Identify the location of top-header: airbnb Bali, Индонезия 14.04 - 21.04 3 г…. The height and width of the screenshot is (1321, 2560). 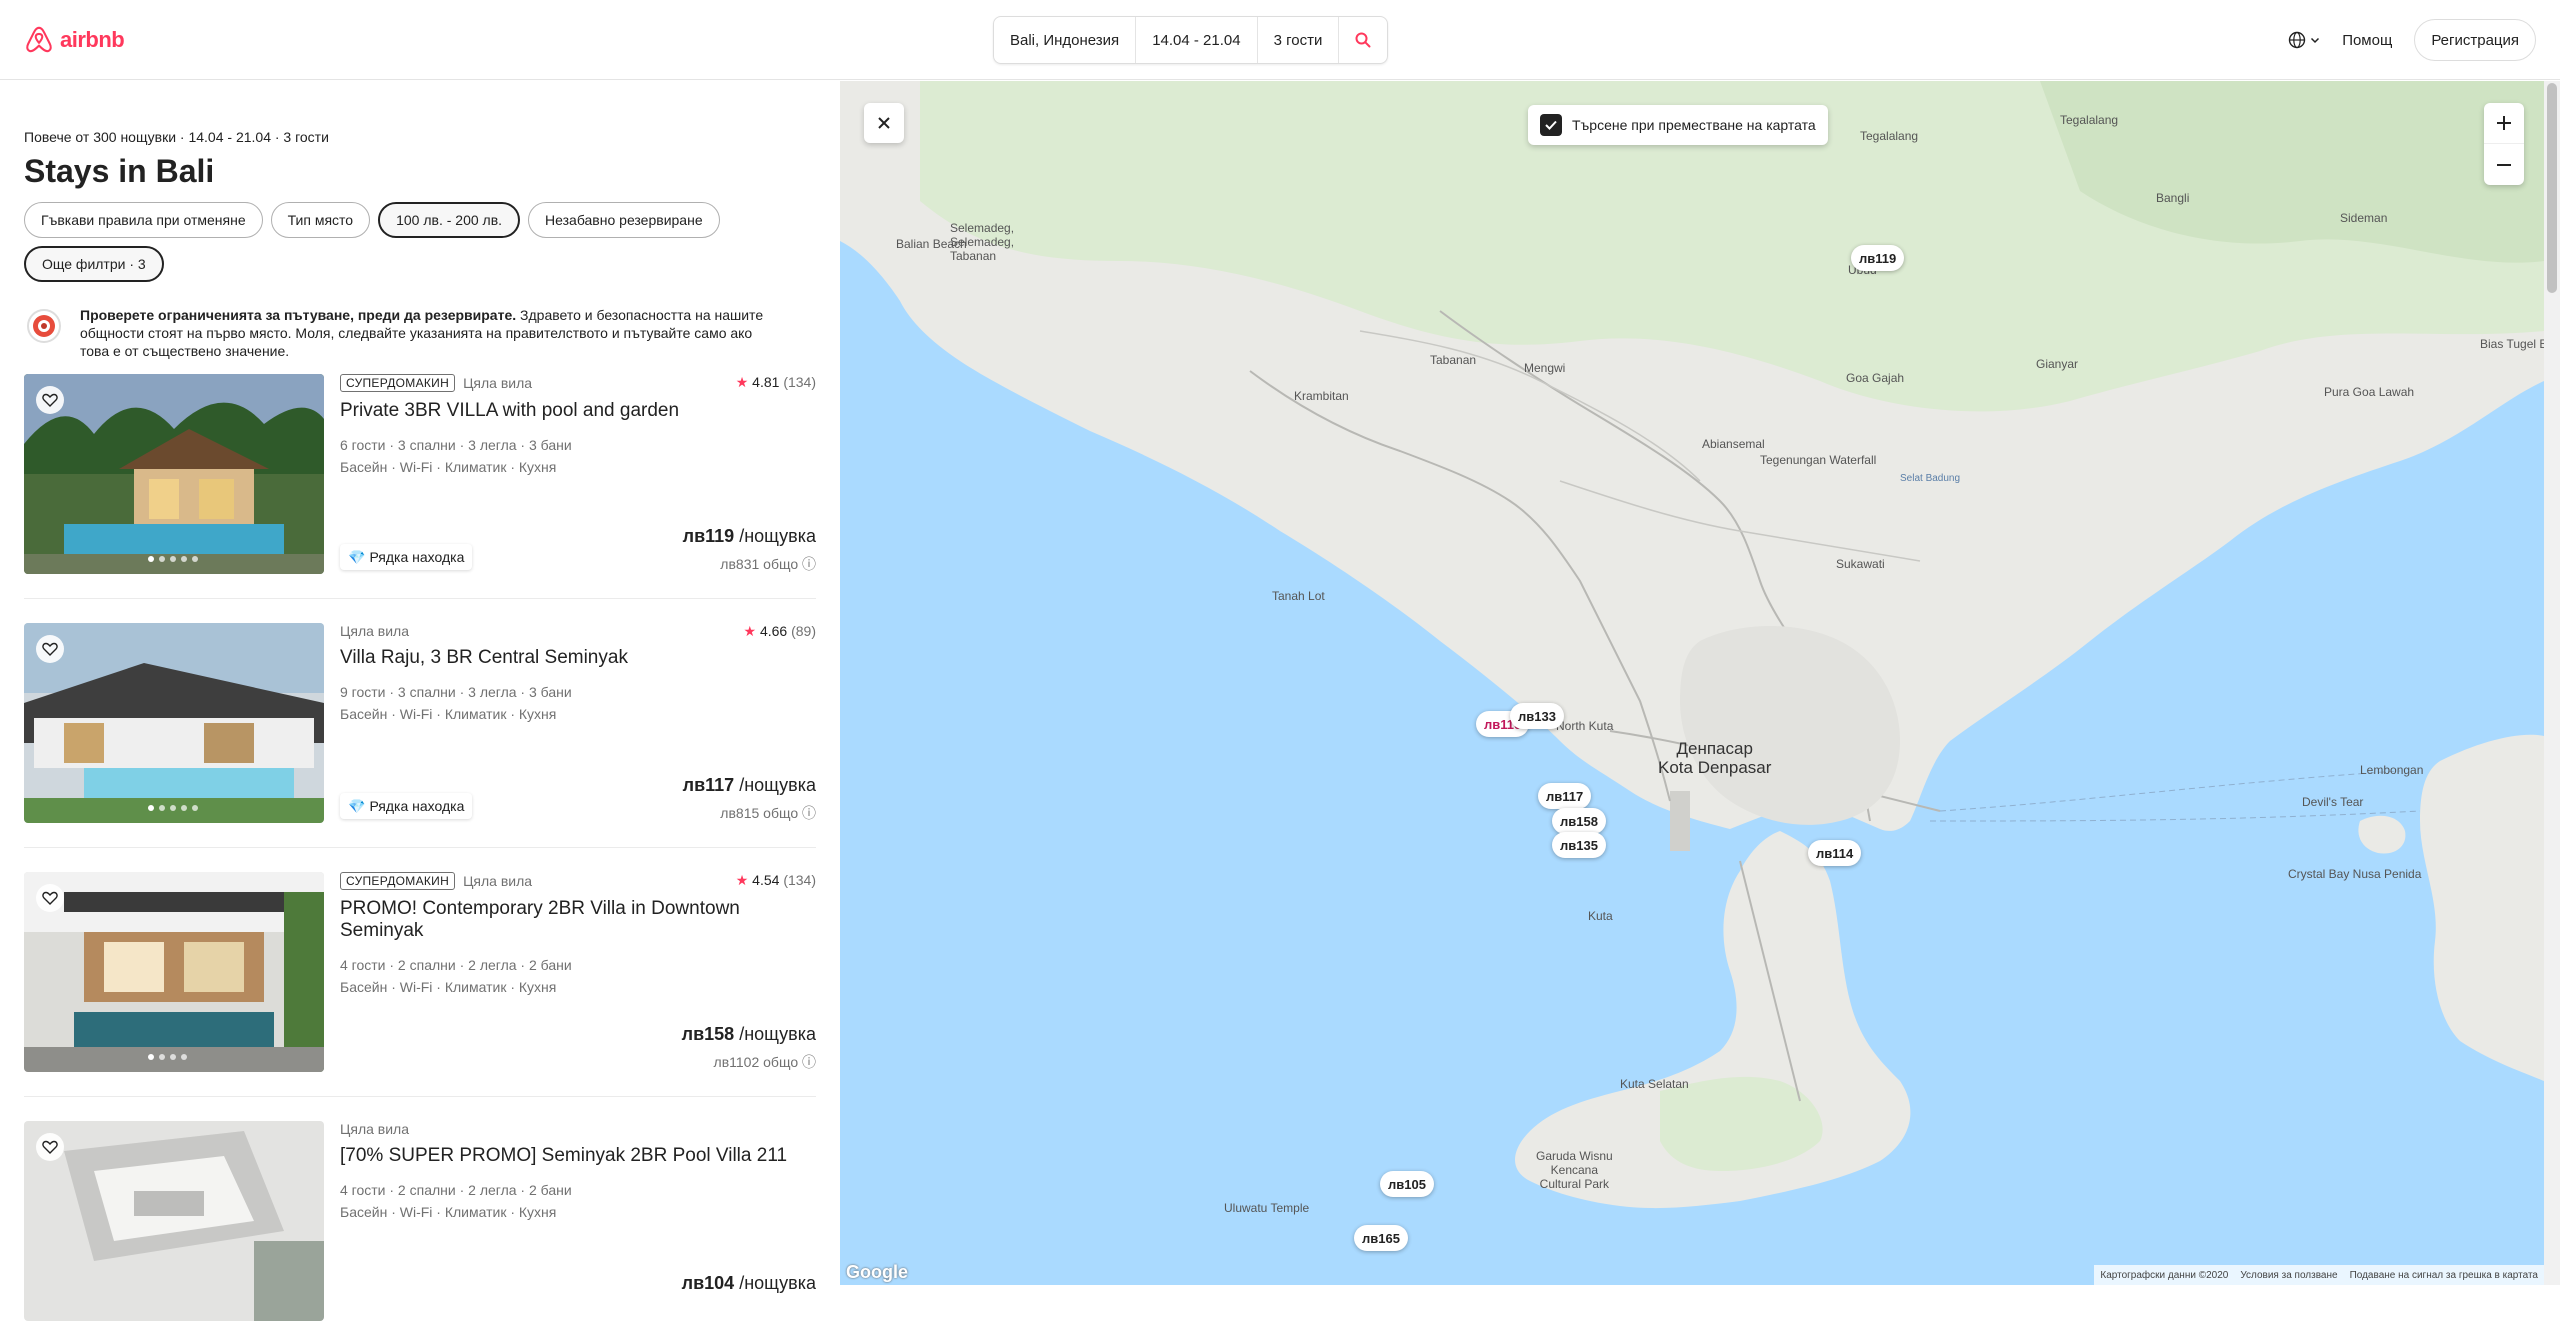
(1280, 40).